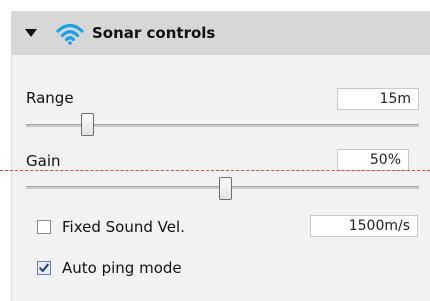  Describe the element at coordinates (50, 98) in the screenshot. I see `range-label: Range` at that location.